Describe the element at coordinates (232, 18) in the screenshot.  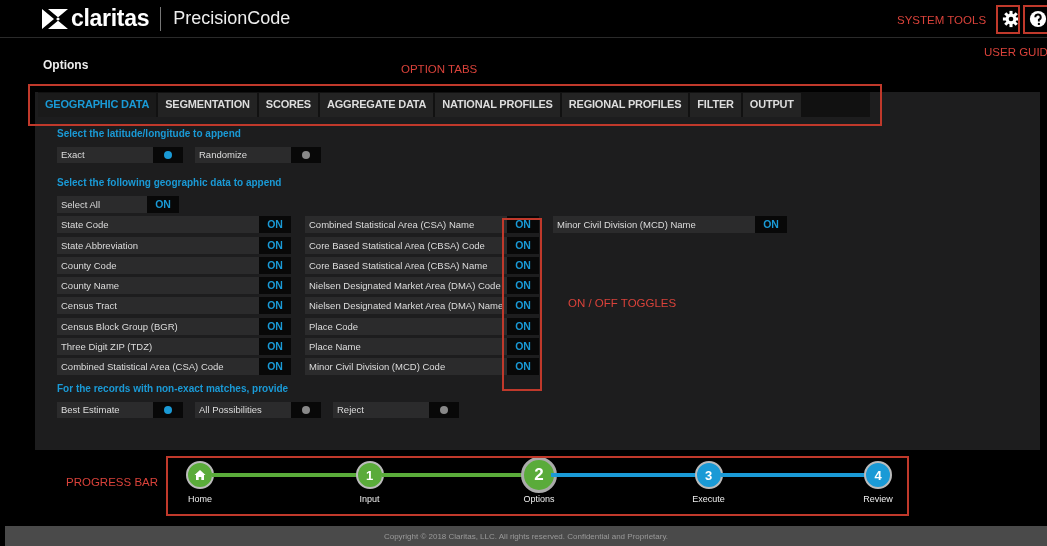
I see `product-name: PrecisionCode` at that location.